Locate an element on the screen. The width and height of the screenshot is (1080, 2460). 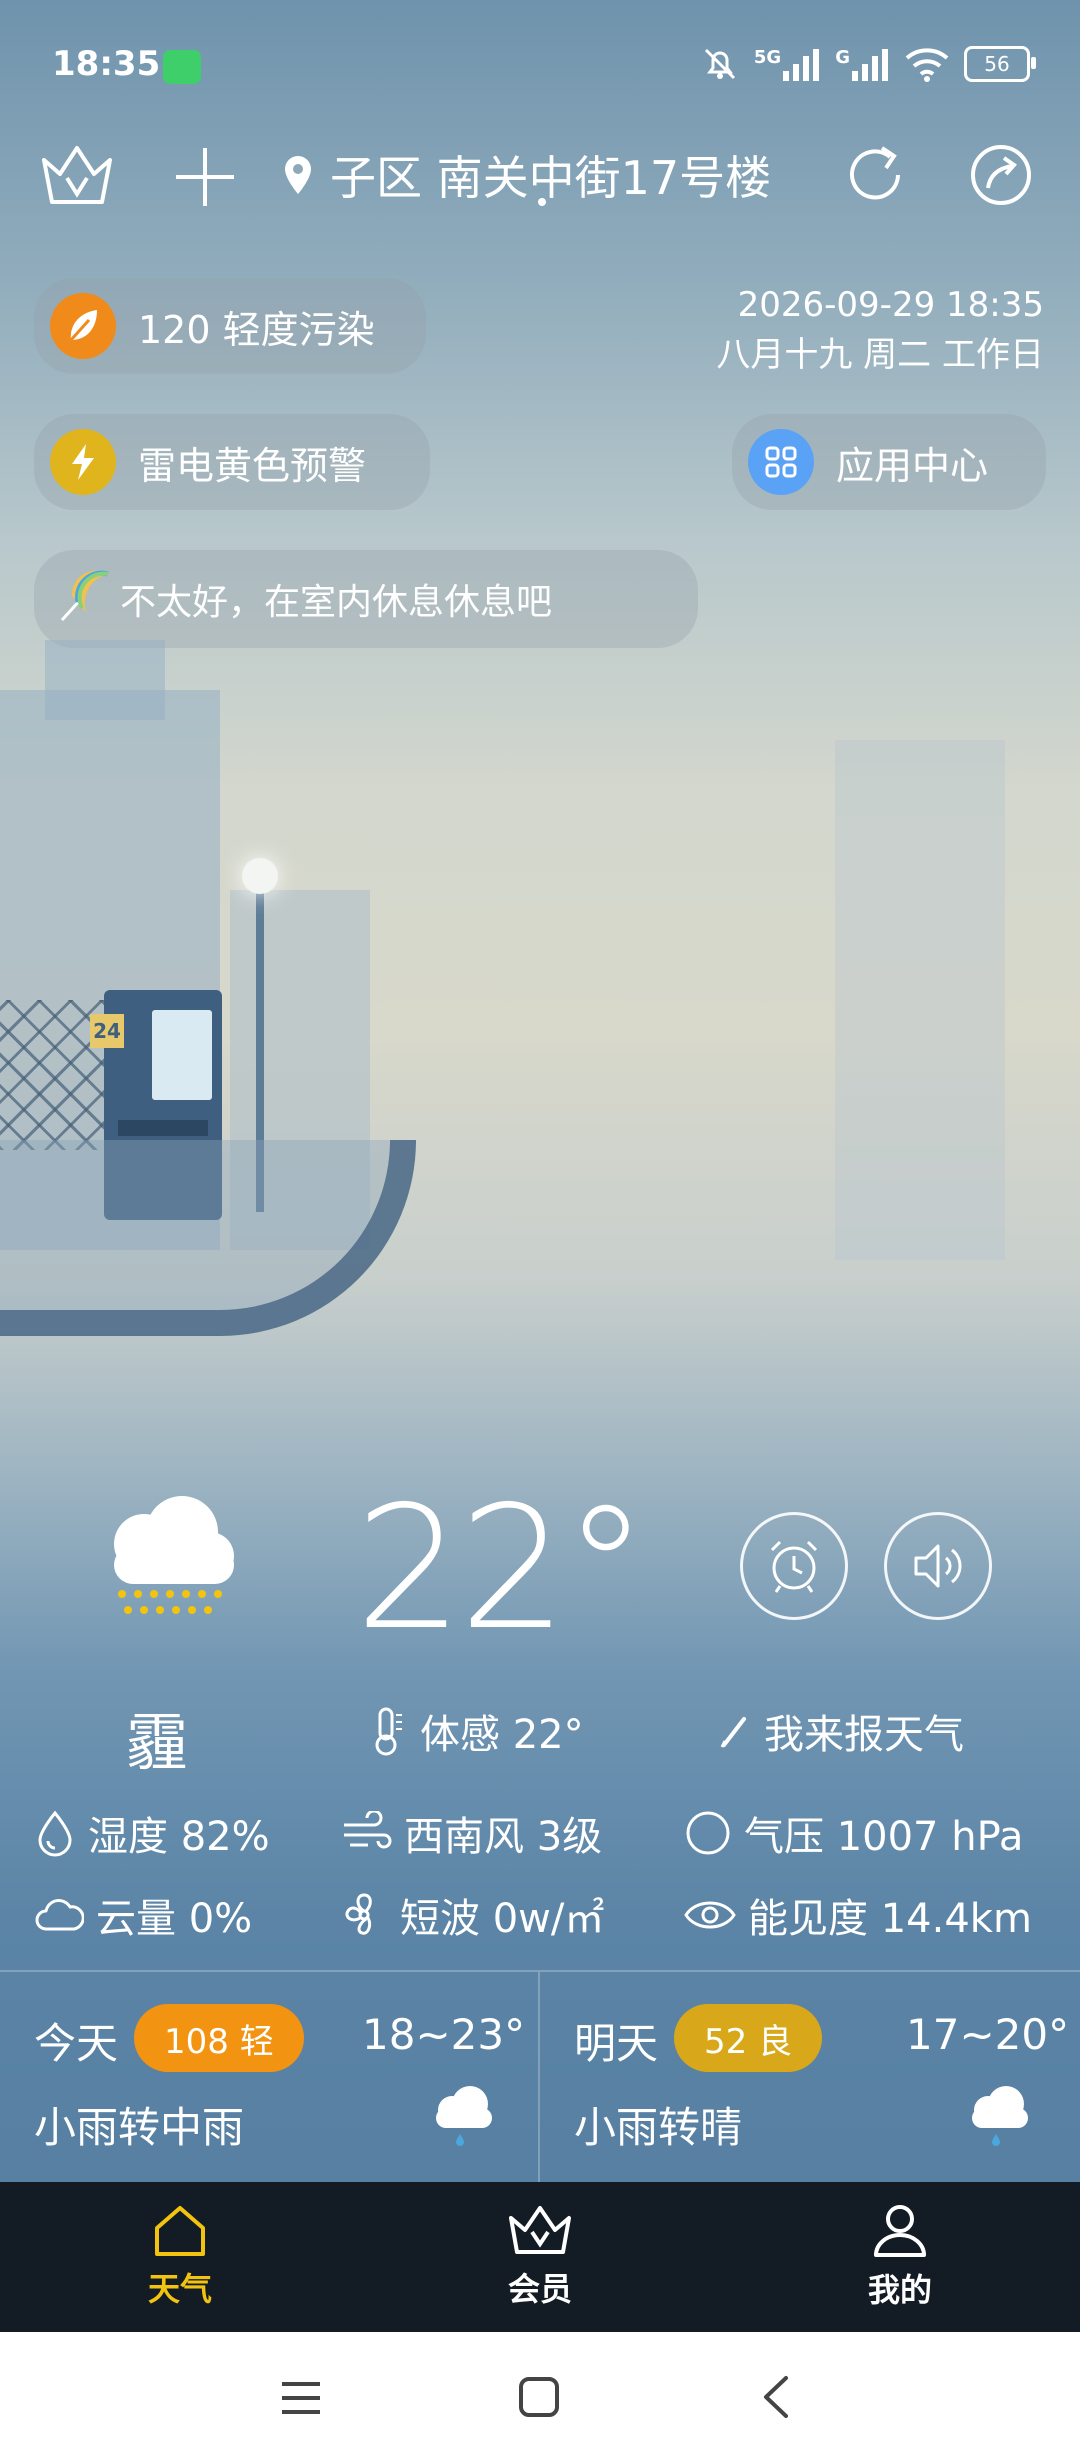
bottom-tab-bar: 天气 会员 我的 is located at coordinates (540, 2257).